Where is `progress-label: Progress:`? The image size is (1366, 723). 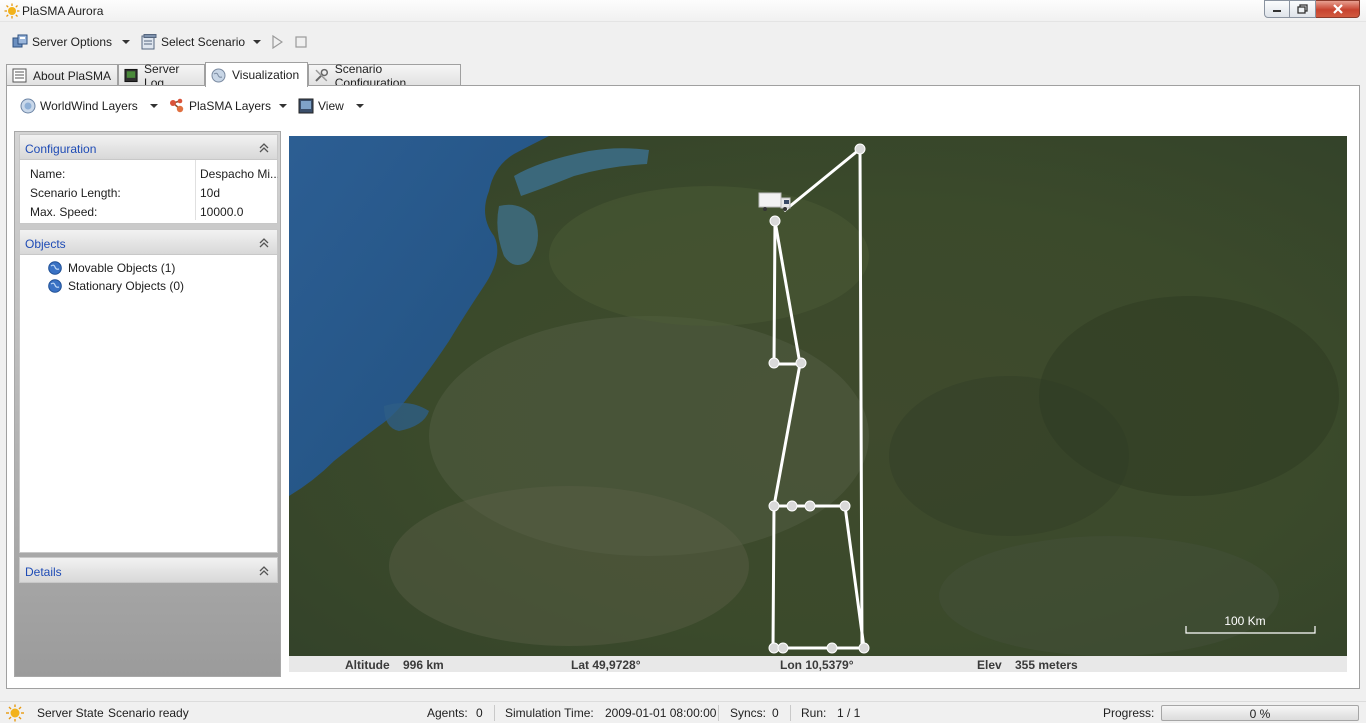 progress-label: Progress: is located at coordinates (1129, 713).